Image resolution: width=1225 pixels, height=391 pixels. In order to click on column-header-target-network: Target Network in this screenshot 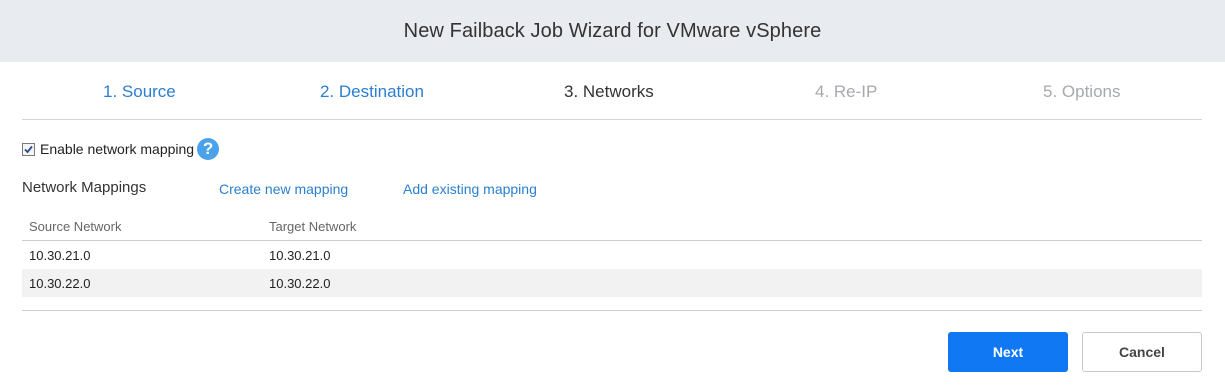, I will do `click(312, 226)`.